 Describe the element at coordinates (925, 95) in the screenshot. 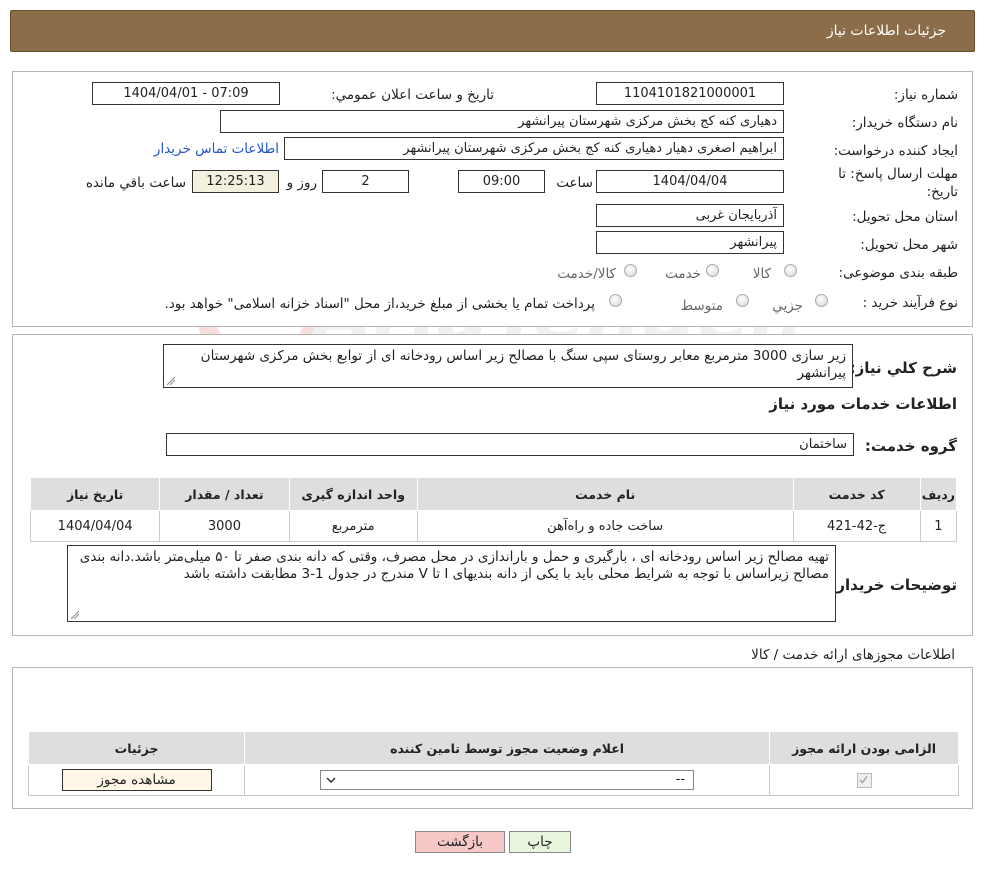

I see `need-number-label: شماره نیاز:` at that location.